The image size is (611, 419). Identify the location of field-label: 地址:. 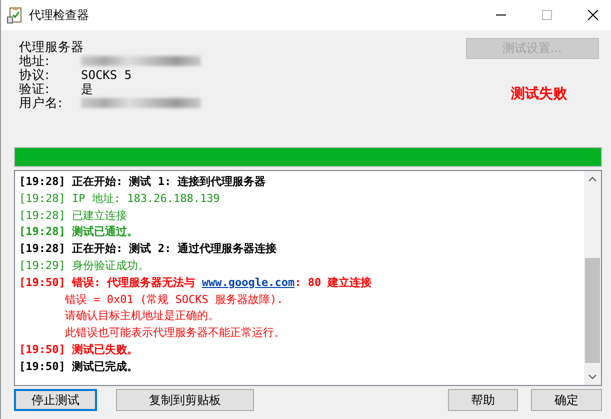
(34, 61).